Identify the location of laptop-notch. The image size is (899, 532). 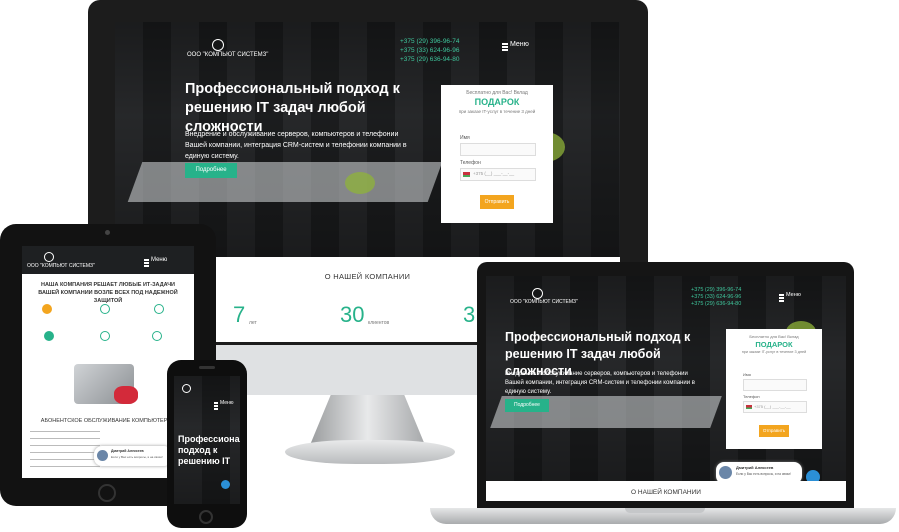
(665, 510).